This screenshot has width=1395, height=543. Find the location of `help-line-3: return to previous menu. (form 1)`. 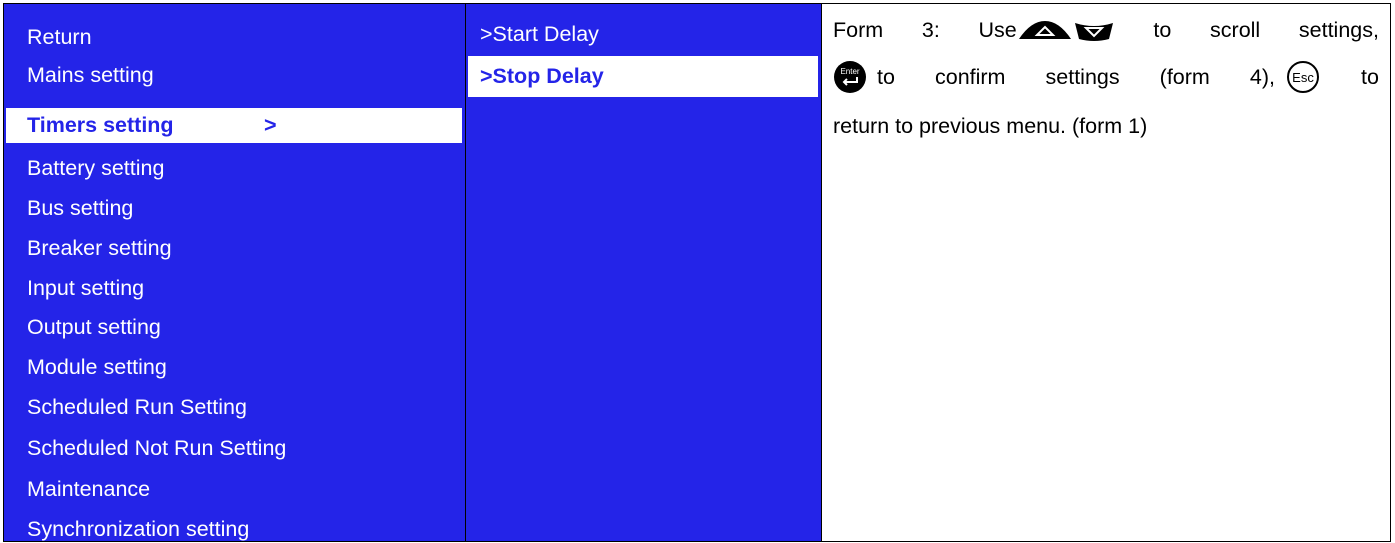

help-line-3: return to previous menu. (form 1) is located at coordinates (990, 126).